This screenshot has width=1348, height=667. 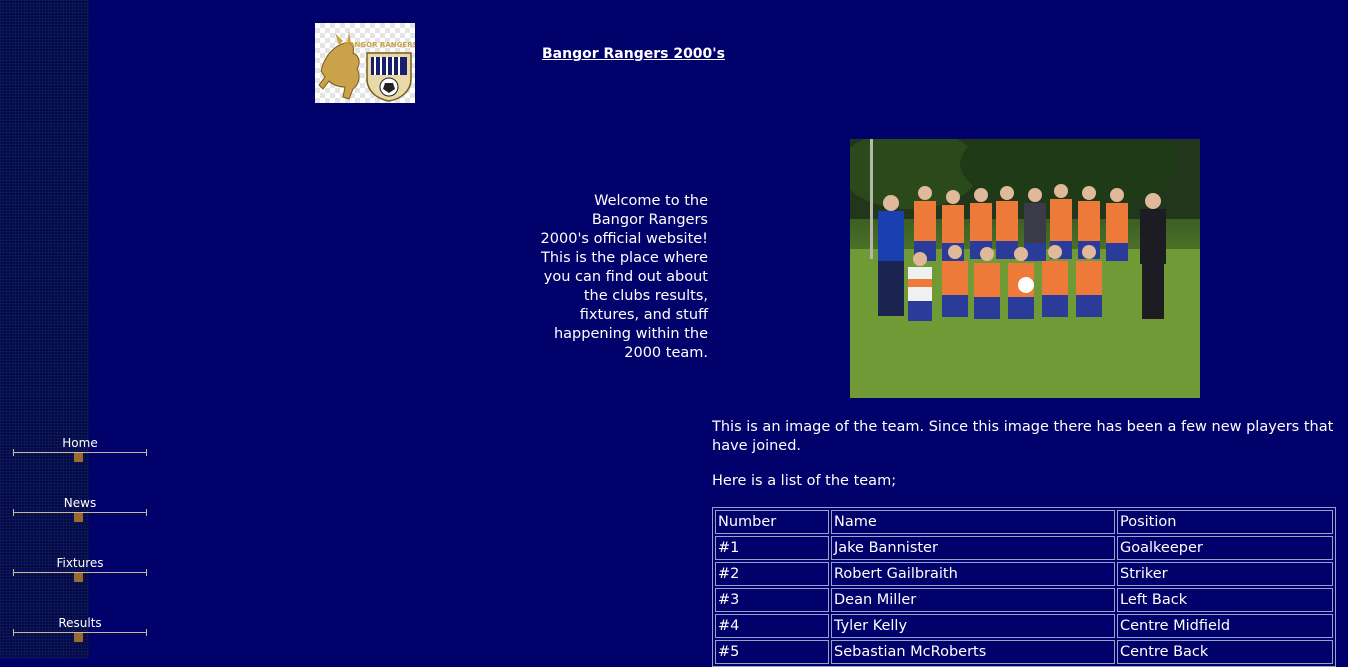 What do you see at coordinates (379, 45) in the screenshot?
I see `logo-text: BANGOR RANGERS F.C.` at bounding box center [379, 45].